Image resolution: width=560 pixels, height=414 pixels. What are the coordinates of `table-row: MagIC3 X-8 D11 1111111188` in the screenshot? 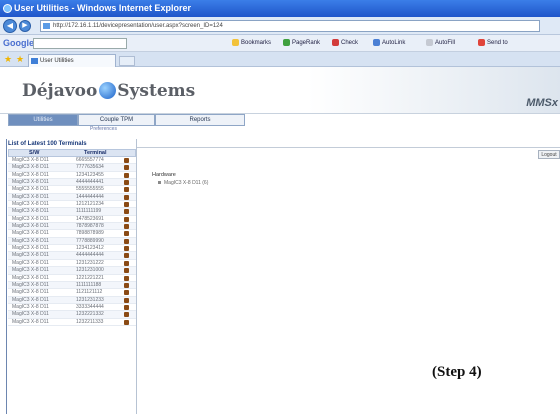 It's located at (72, 285).